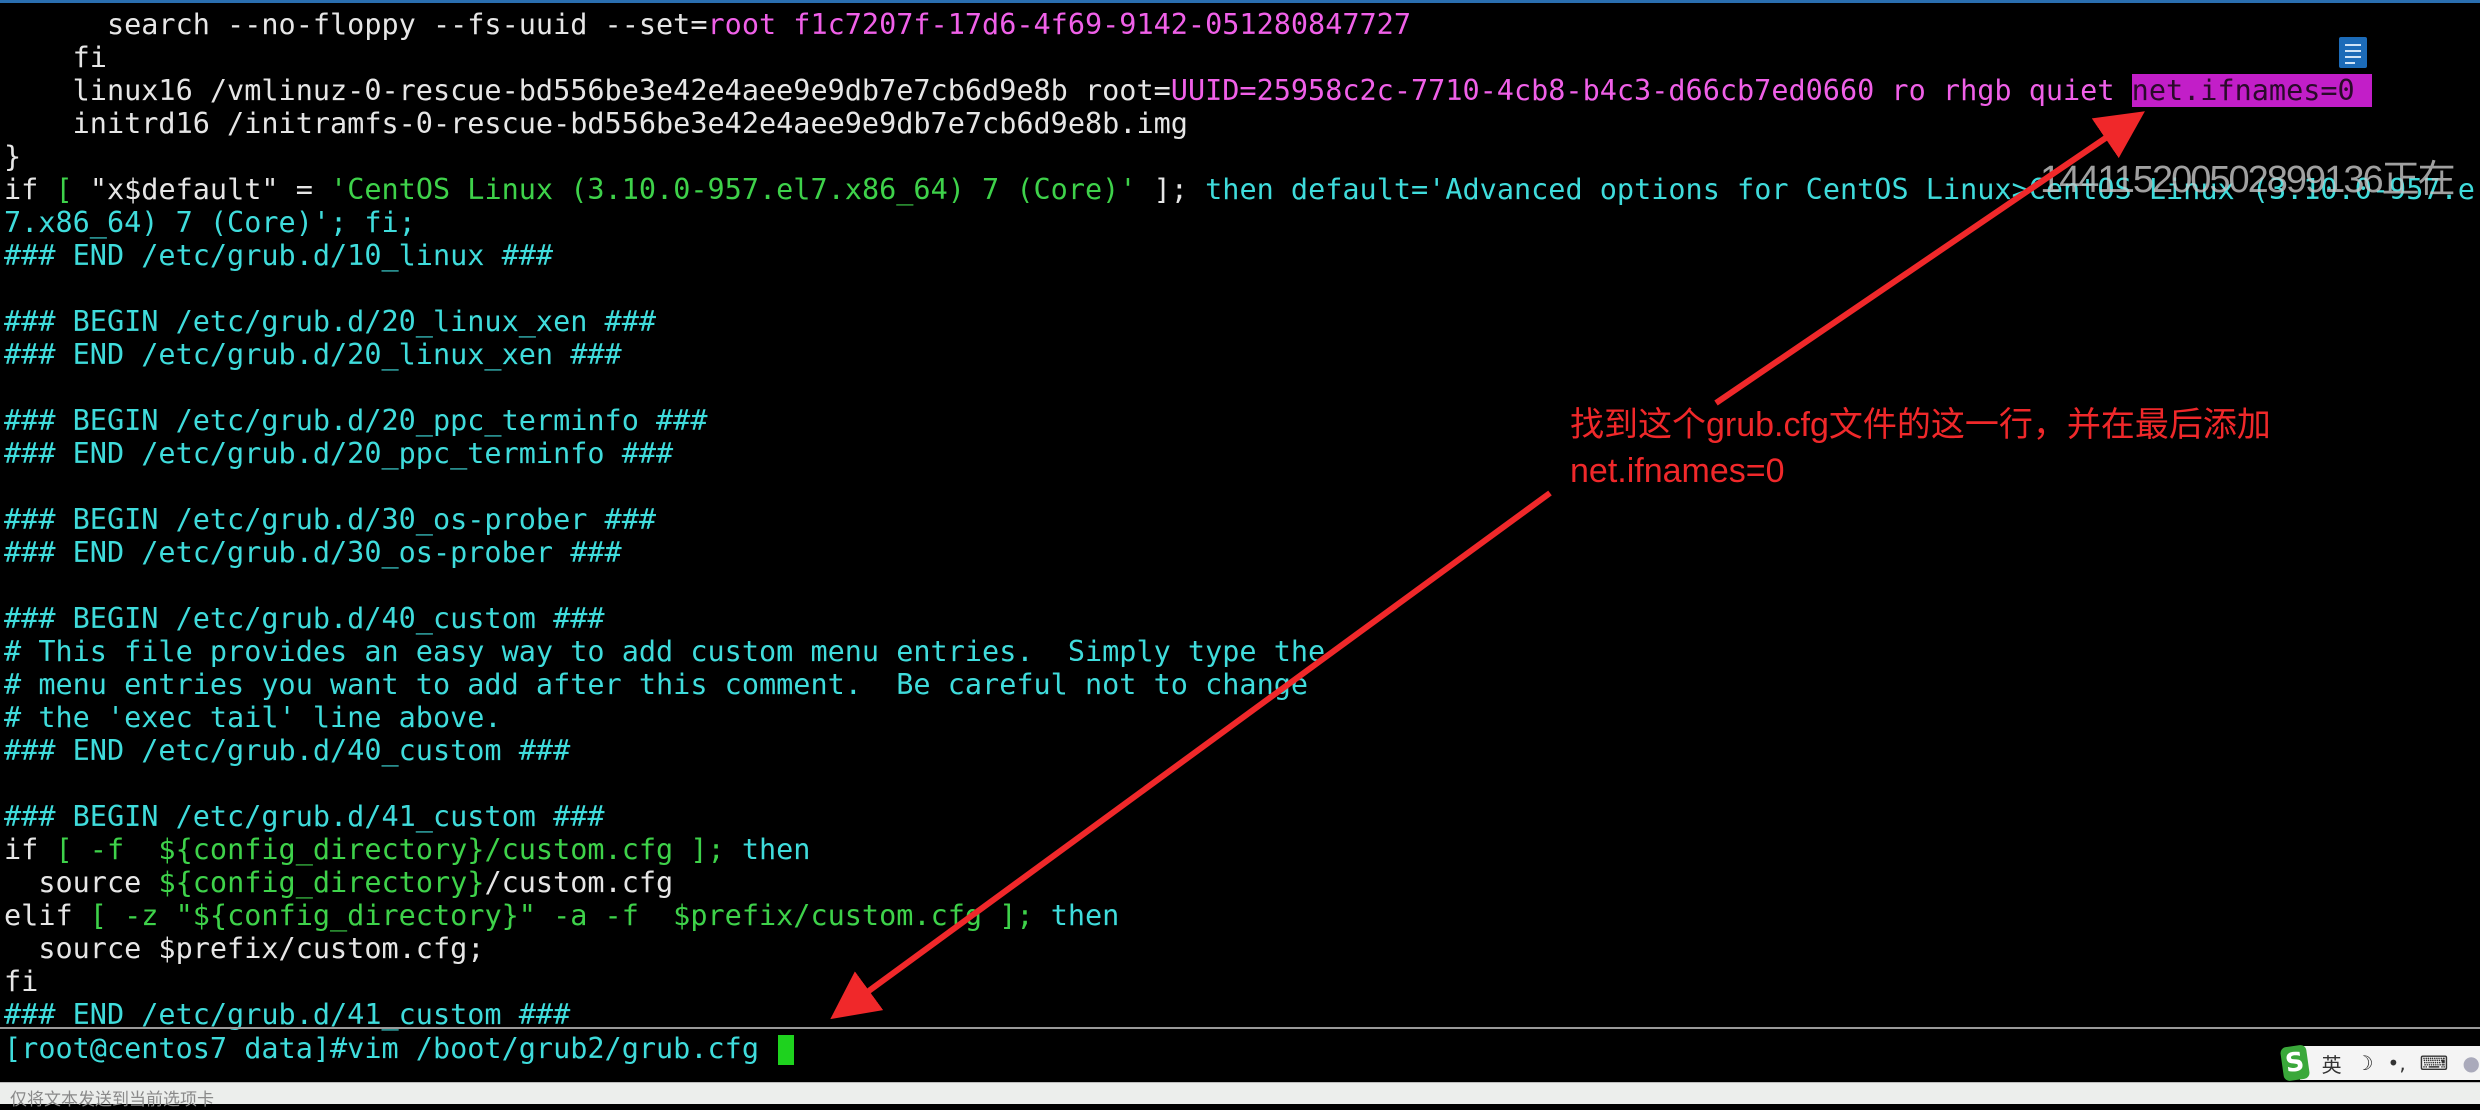 Image resolution: width=2480 pixels, height=1110 pixels. Describe the element at coordinates (1920, 448) in the screenshot. I see `annotation-note: 找到这个grub.cfg文件的这一行，并在最后添加 net.ifnames=0` at that location.